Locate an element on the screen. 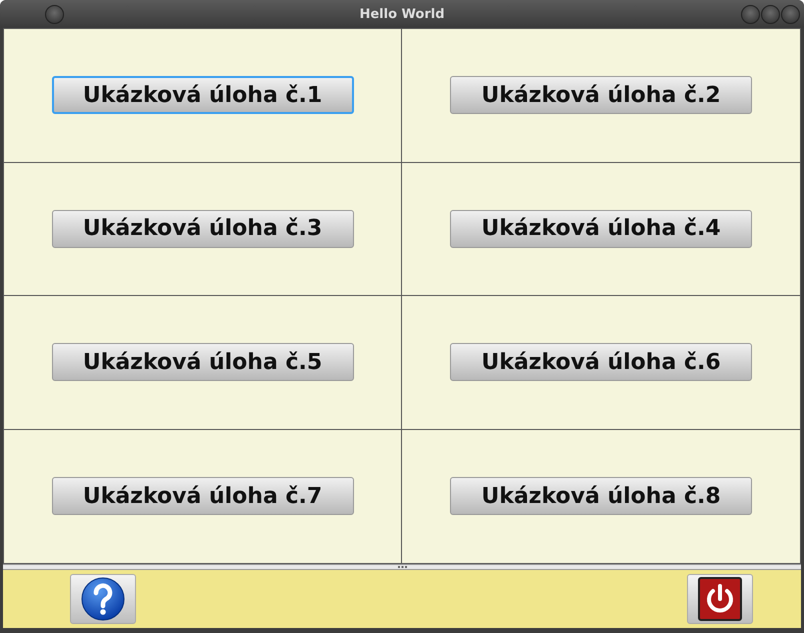  minimize-icon is located at coordinates (750, 14).